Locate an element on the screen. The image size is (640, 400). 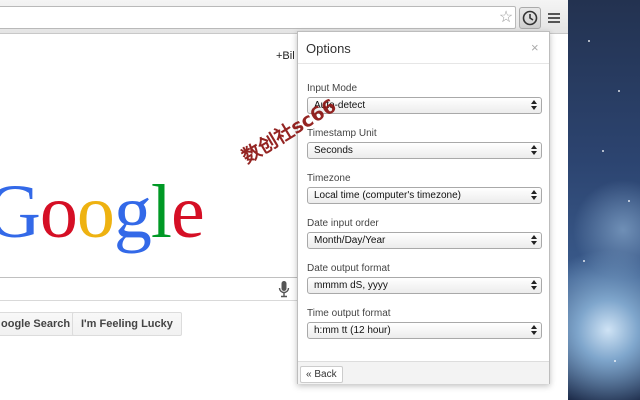
feeling-lucky-button: I'm Feeling Lucky is located at coordinates (127, 324).